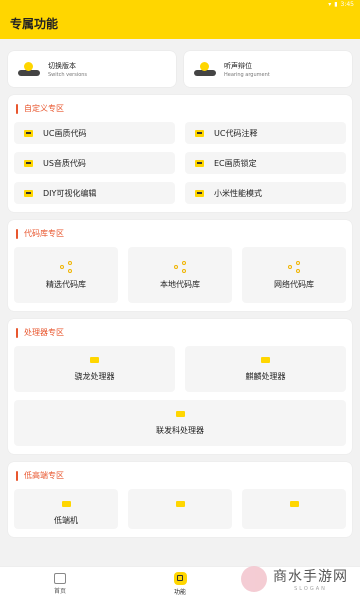 The image size is (360, 600). Describe the element at coordinates (94, 133) in the screenshot. I see `uc-quality-code-button: UC画质代码` at that location.